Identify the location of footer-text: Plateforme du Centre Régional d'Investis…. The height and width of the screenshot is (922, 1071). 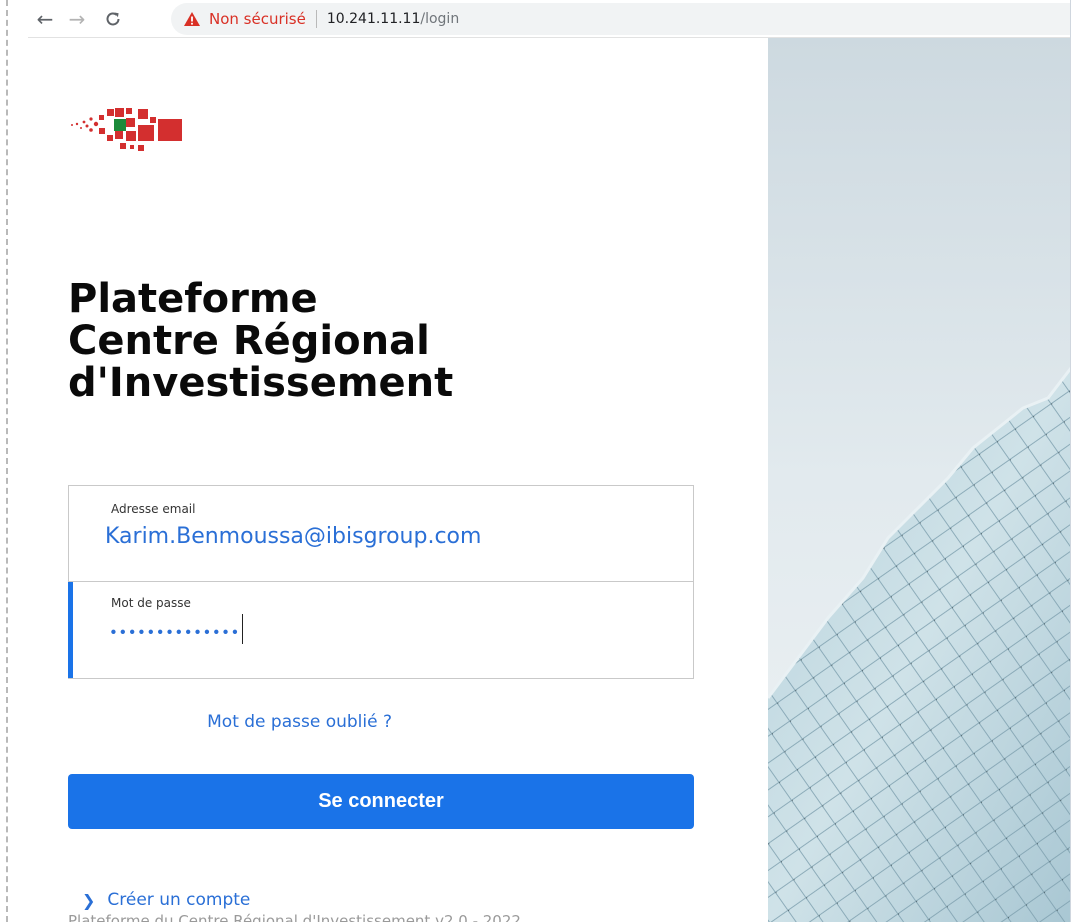
(294, 917).